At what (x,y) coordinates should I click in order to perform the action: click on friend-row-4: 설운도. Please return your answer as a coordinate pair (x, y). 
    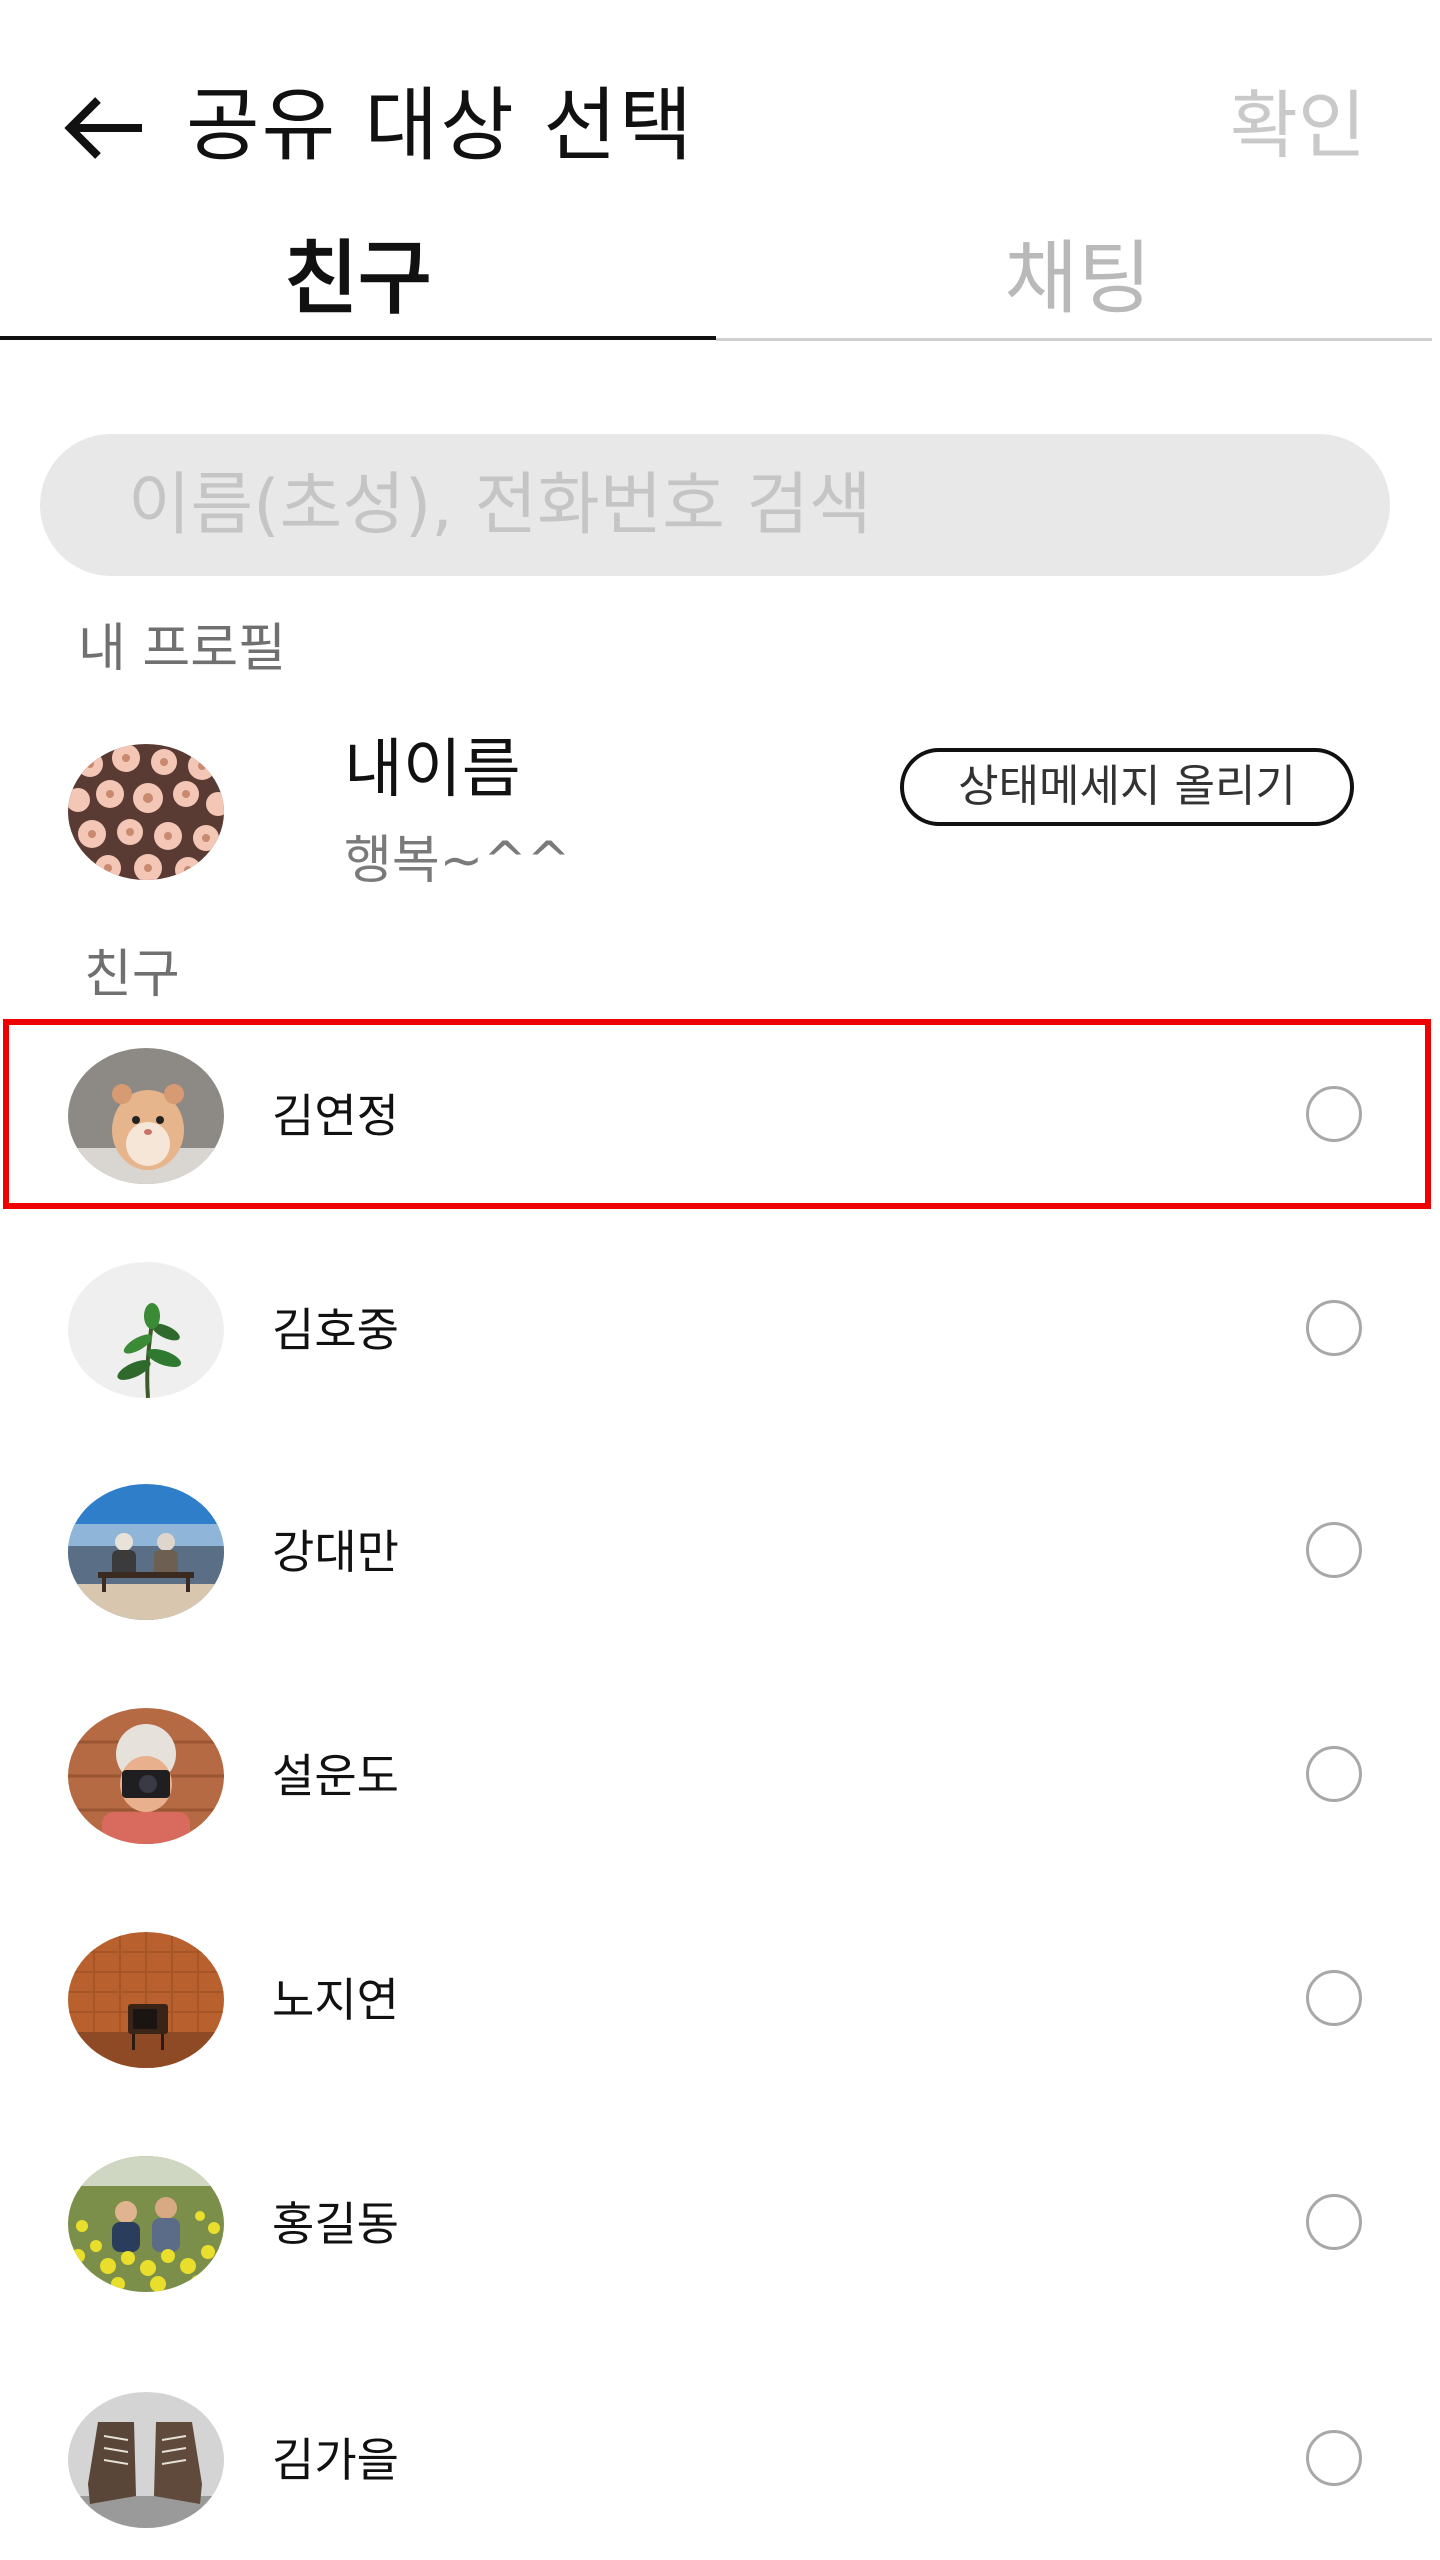
    Looking at the image, I should click on (720, 1776).